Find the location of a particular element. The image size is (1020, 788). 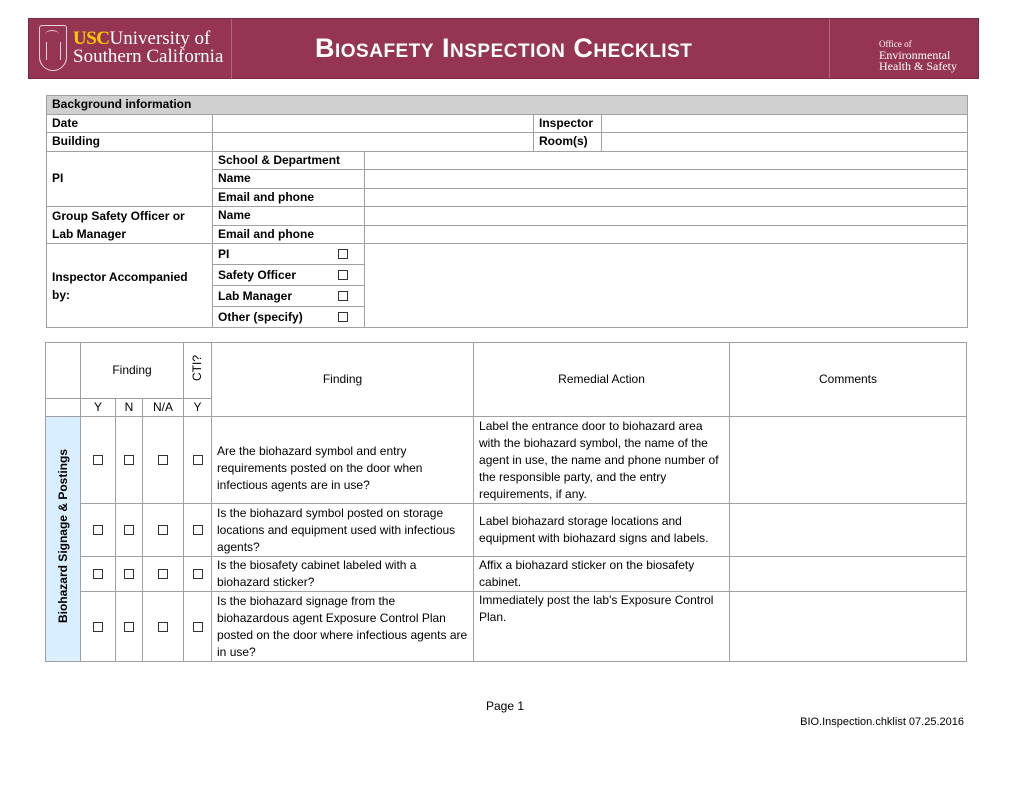

option-label: Safety Officer is located at coordinates (257, 274).